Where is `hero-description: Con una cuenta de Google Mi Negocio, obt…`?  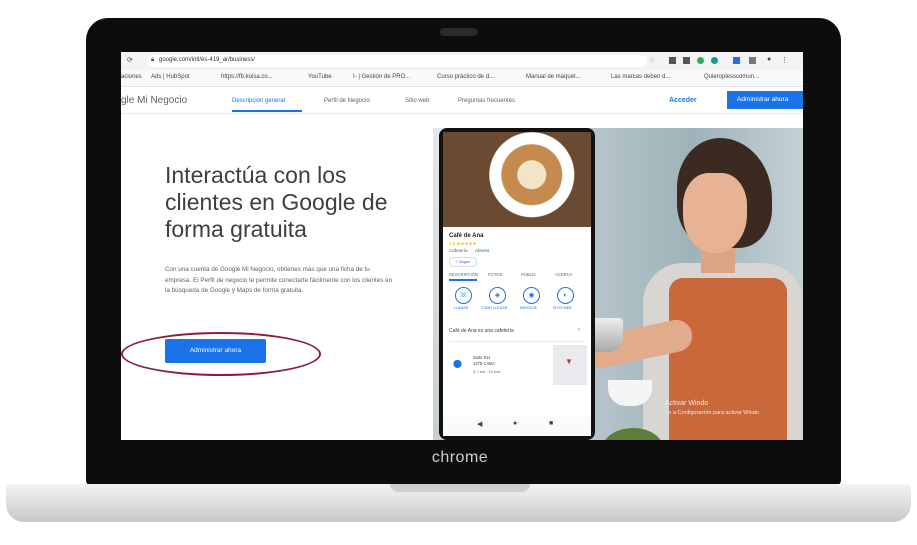
hero-description: Con una cuenta de Google Mi Negocio, obt… is located at coordinates (279, 280).